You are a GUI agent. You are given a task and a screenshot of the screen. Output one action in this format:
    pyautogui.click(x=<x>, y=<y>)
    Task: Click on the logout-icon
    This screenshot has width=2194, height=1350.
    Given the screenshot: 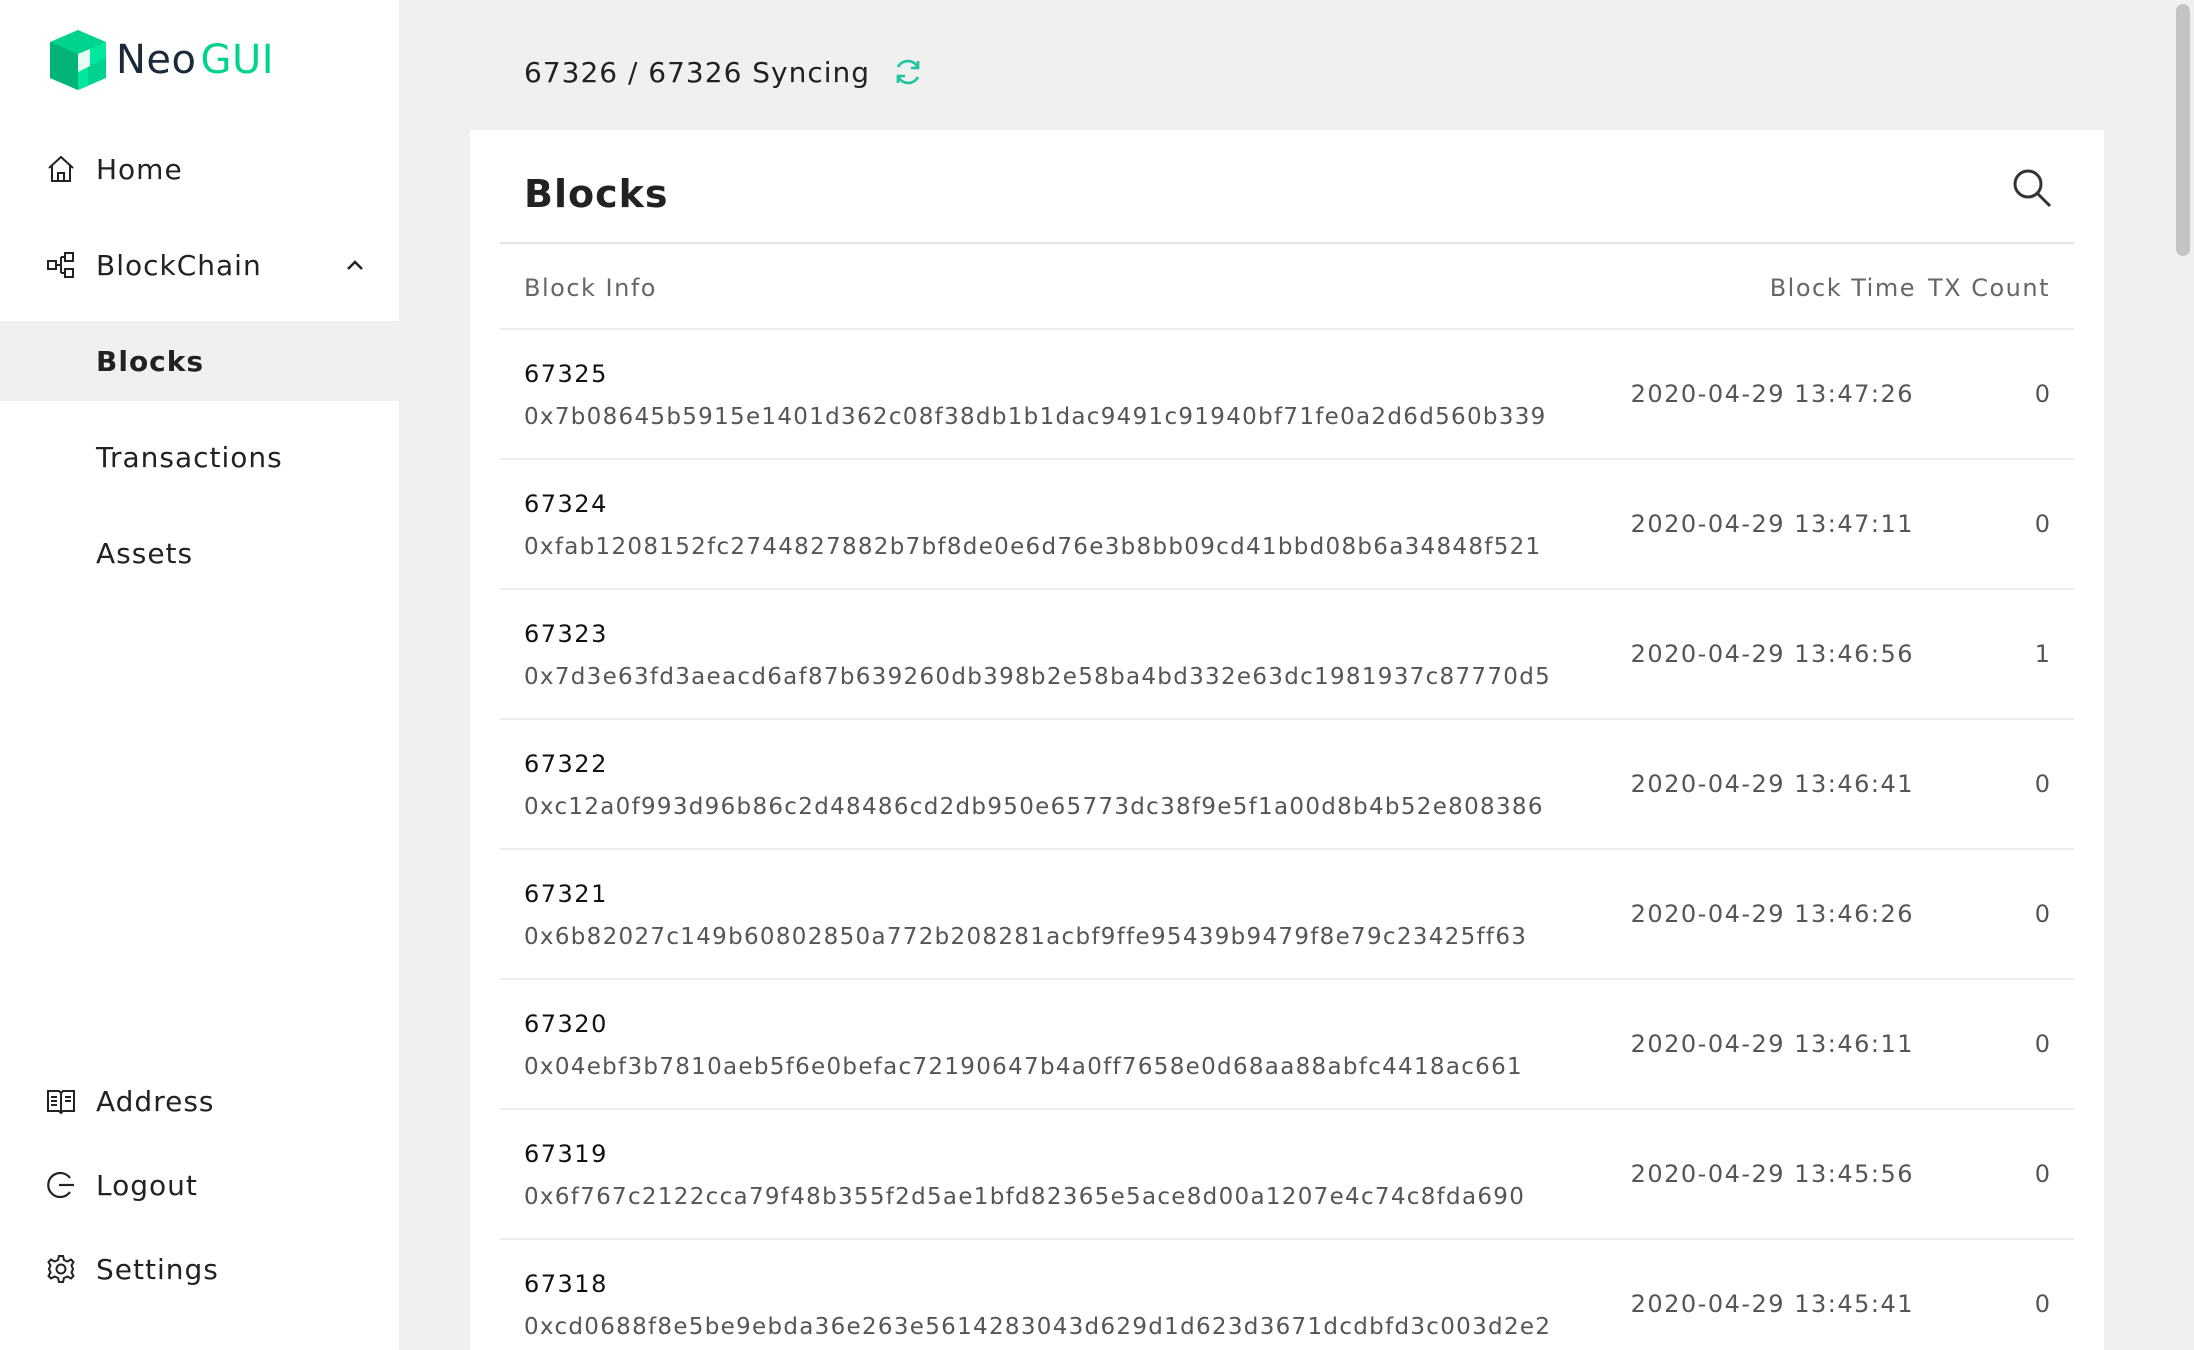 What is the action you would take?
    pyautogui.click(x=60, y=1185)
    